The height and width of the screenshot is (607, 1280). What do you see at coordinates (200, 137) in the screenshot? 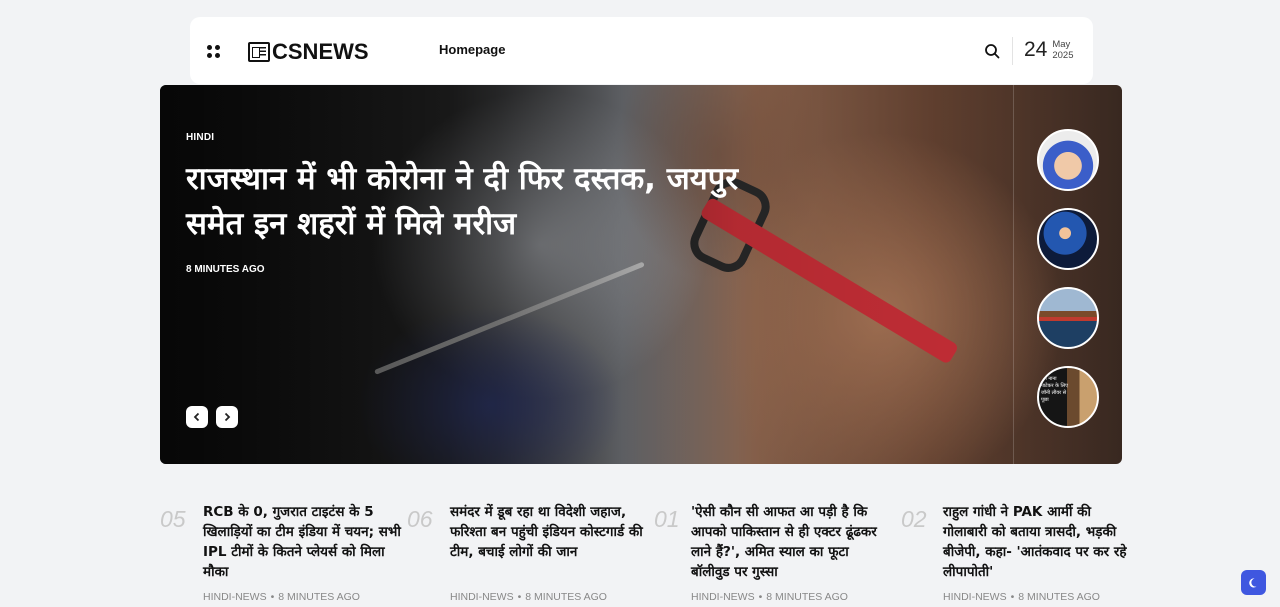
I see `hero-category: HINDI` at bounding box center [200, 137].